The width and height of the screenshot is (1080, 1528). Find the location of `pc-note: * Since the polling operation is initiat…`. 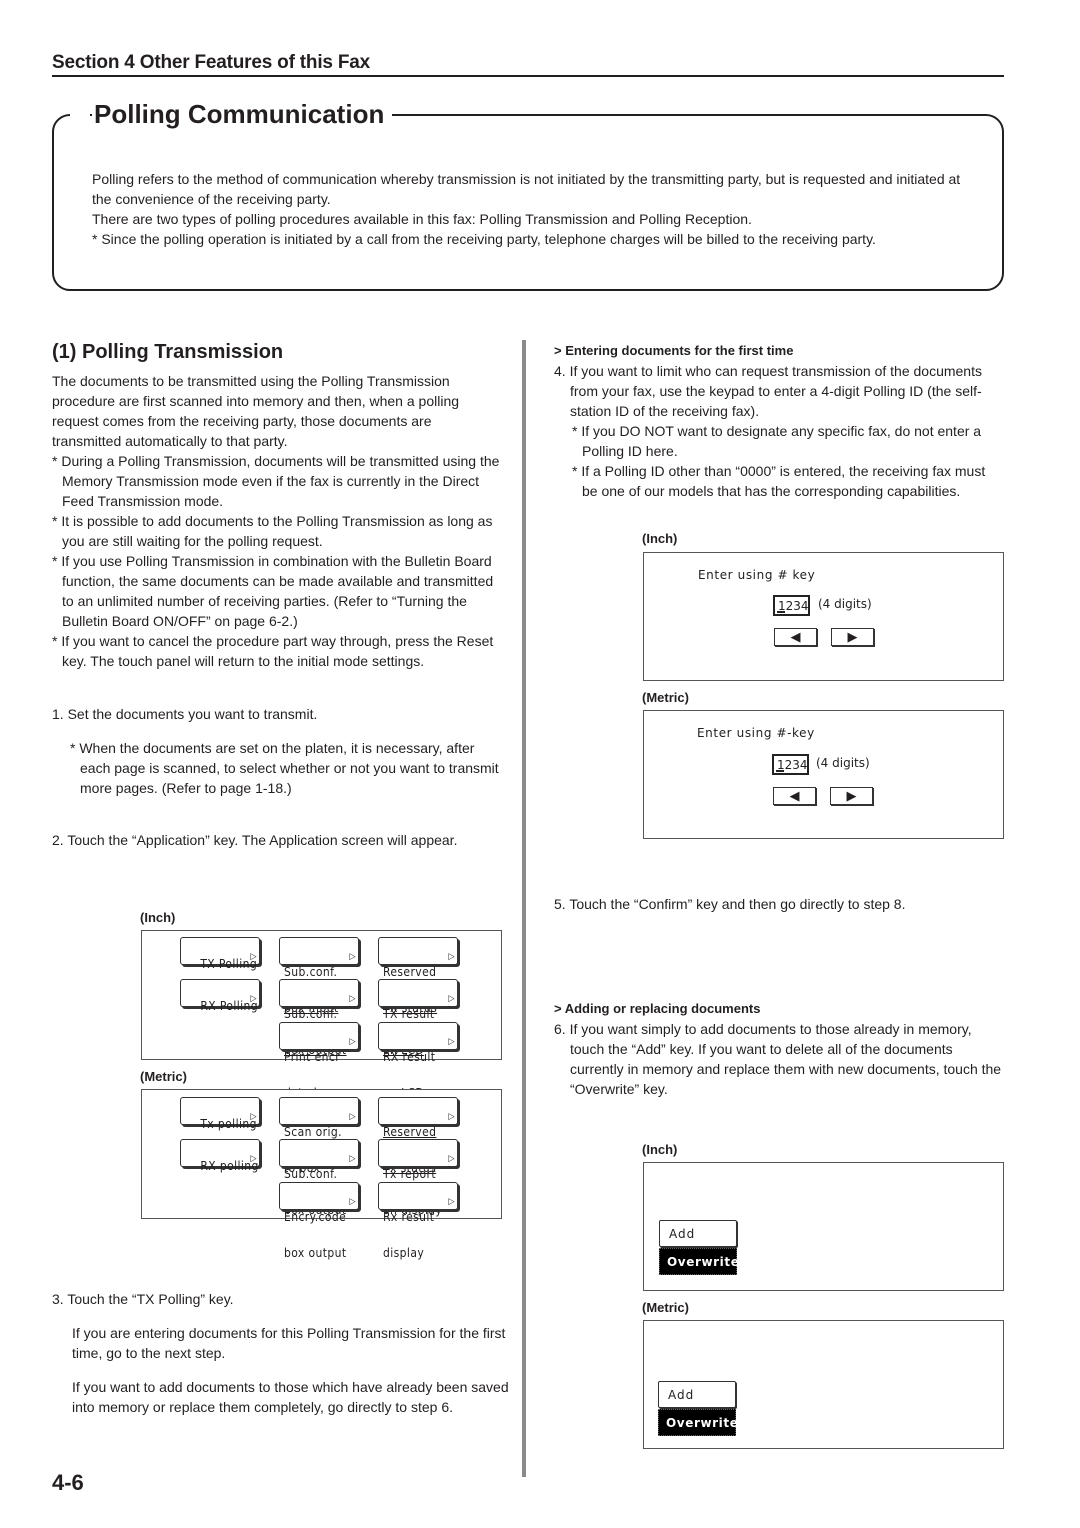

pc-note: * Since the polling operation is initiat… is located at coordinates (484, 239).